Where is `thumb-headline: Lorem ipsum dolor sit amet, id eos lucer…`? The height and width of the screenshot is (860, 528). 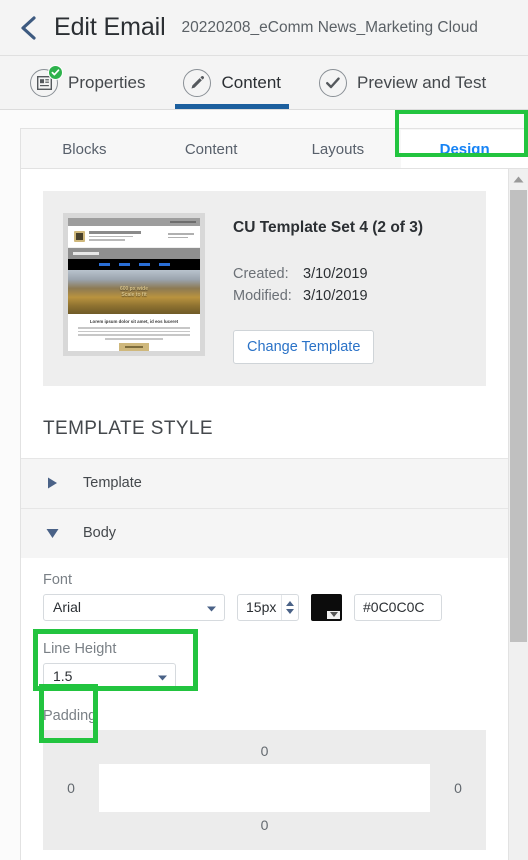 thumb-headline: Lorem ipsum dolor sit amet, id eos lucer… is located at coordinates (134, 321).